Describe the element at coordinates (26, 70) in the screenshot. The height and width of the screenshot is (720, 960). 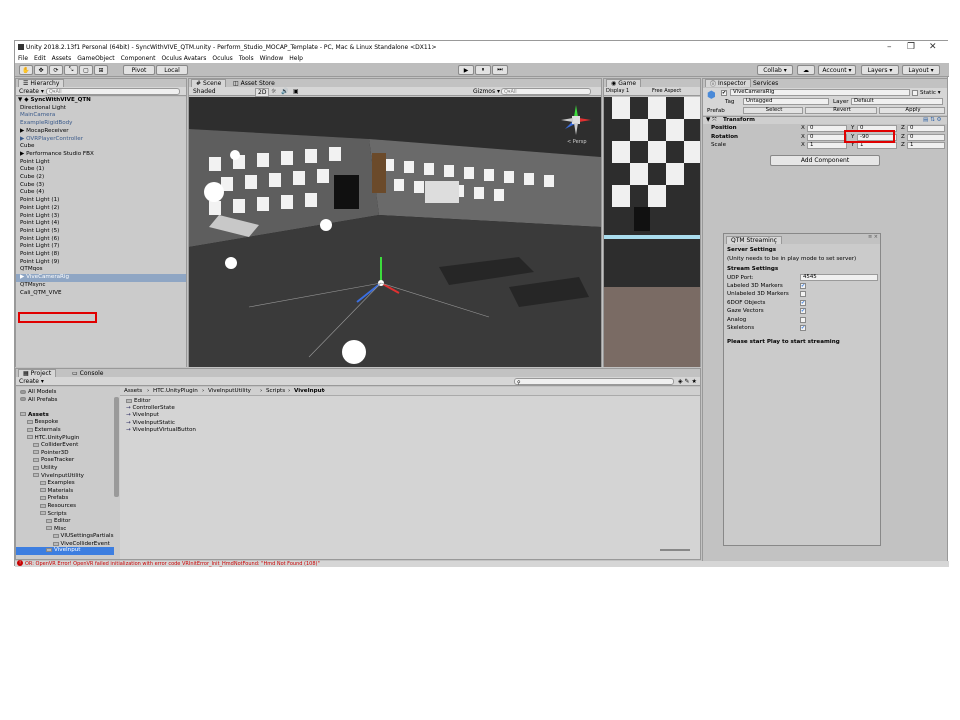
I see `hand-tool-button: ✋` at that location.